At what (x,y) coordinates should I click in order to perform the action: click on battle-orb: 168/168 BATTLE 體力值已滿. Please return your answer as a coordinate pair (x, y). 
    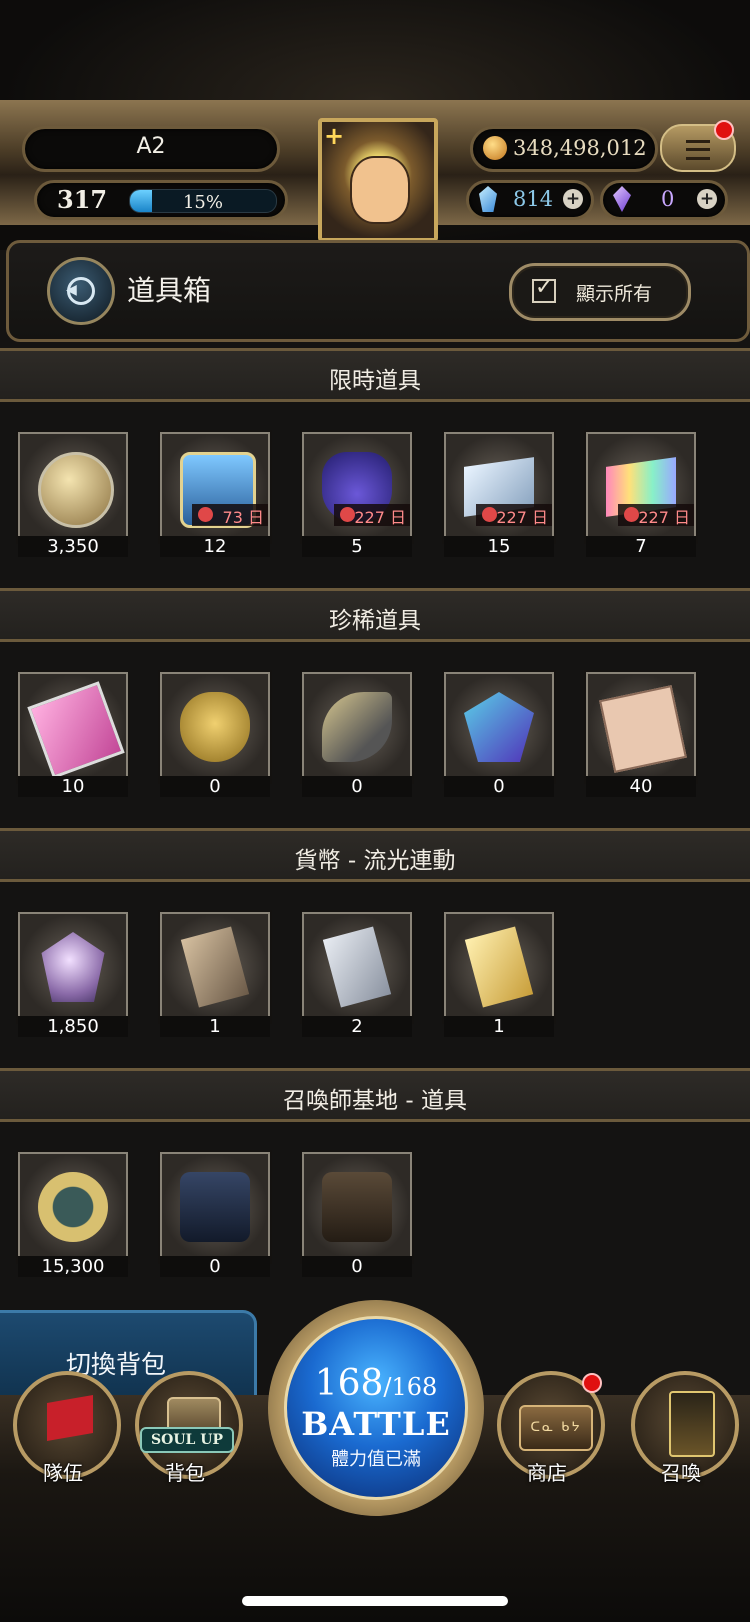
    Looking at the image, I should click on (376, 1408).